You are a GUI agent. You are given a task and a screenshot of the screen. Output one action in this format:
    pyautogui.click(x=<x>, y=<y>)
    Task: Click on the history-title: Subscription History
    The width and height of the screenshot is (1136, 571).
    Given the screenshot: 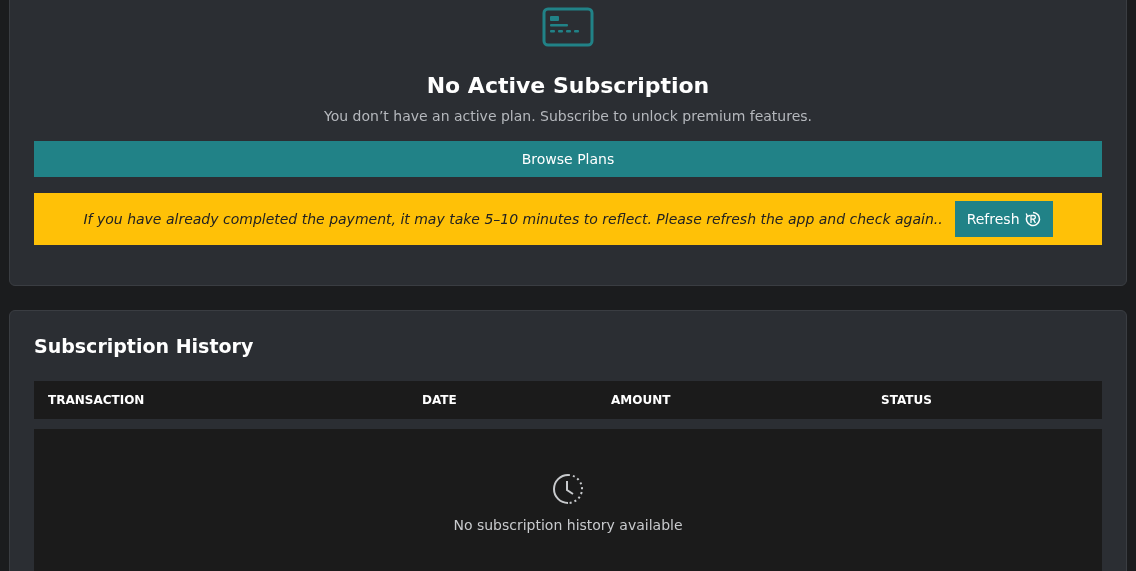 What is the action you would take?
    pyautogui.click(x=144, y=346)
    